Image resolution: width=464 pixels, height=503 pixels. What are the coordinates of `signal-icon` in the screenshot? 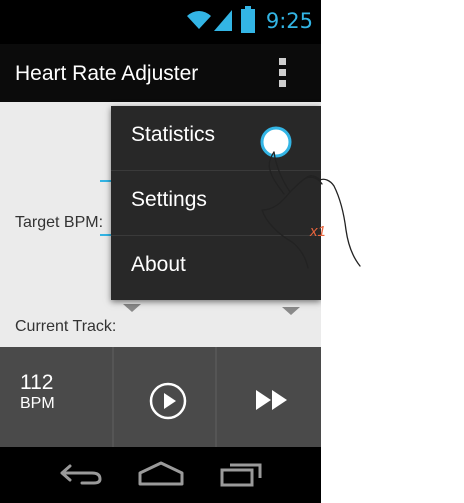 It's located at (223, 20).